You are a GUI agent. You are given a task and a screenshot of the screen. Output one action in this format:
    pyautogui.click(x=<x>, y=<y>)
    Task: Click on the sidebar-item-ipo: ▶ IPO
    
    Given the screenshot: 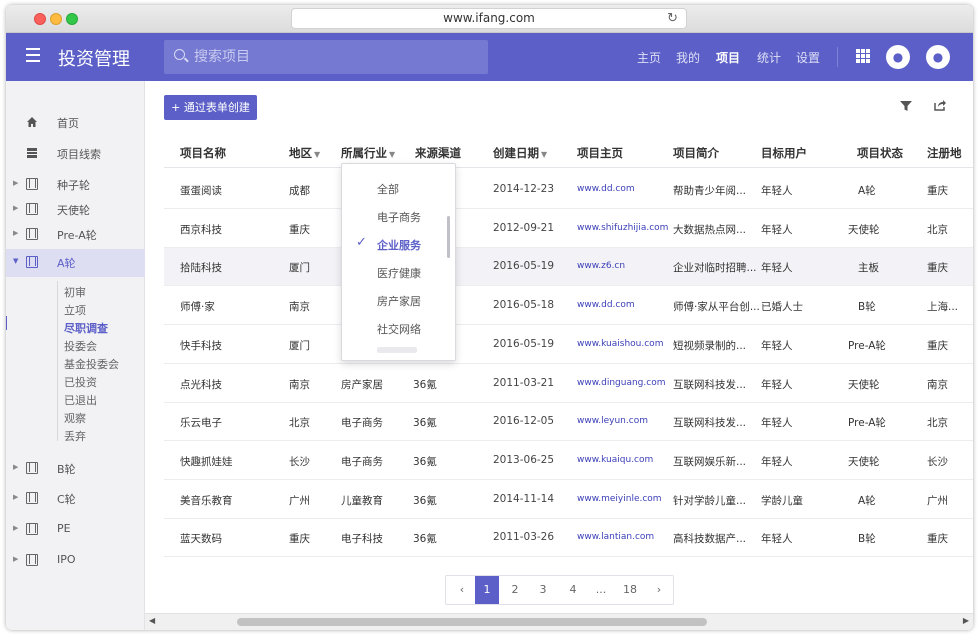 What is the action you would take?
    pyautogui.click(x=75, y=560)
    